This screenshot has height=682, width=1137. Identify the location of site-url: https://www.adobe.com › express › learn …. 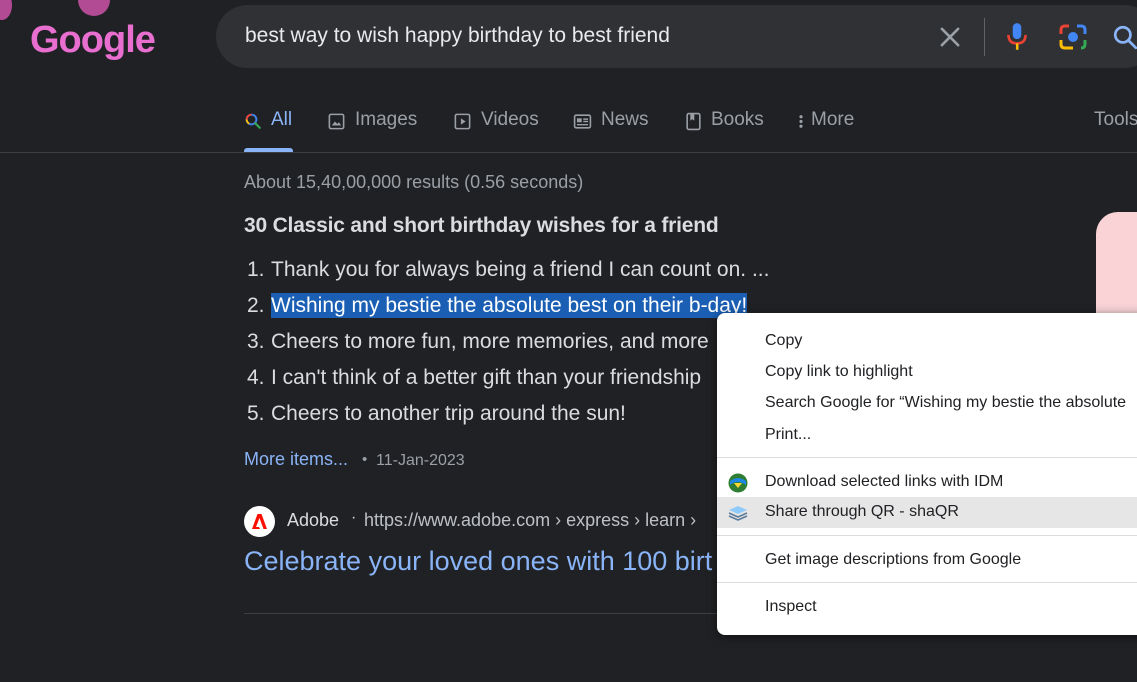
(530, 520).